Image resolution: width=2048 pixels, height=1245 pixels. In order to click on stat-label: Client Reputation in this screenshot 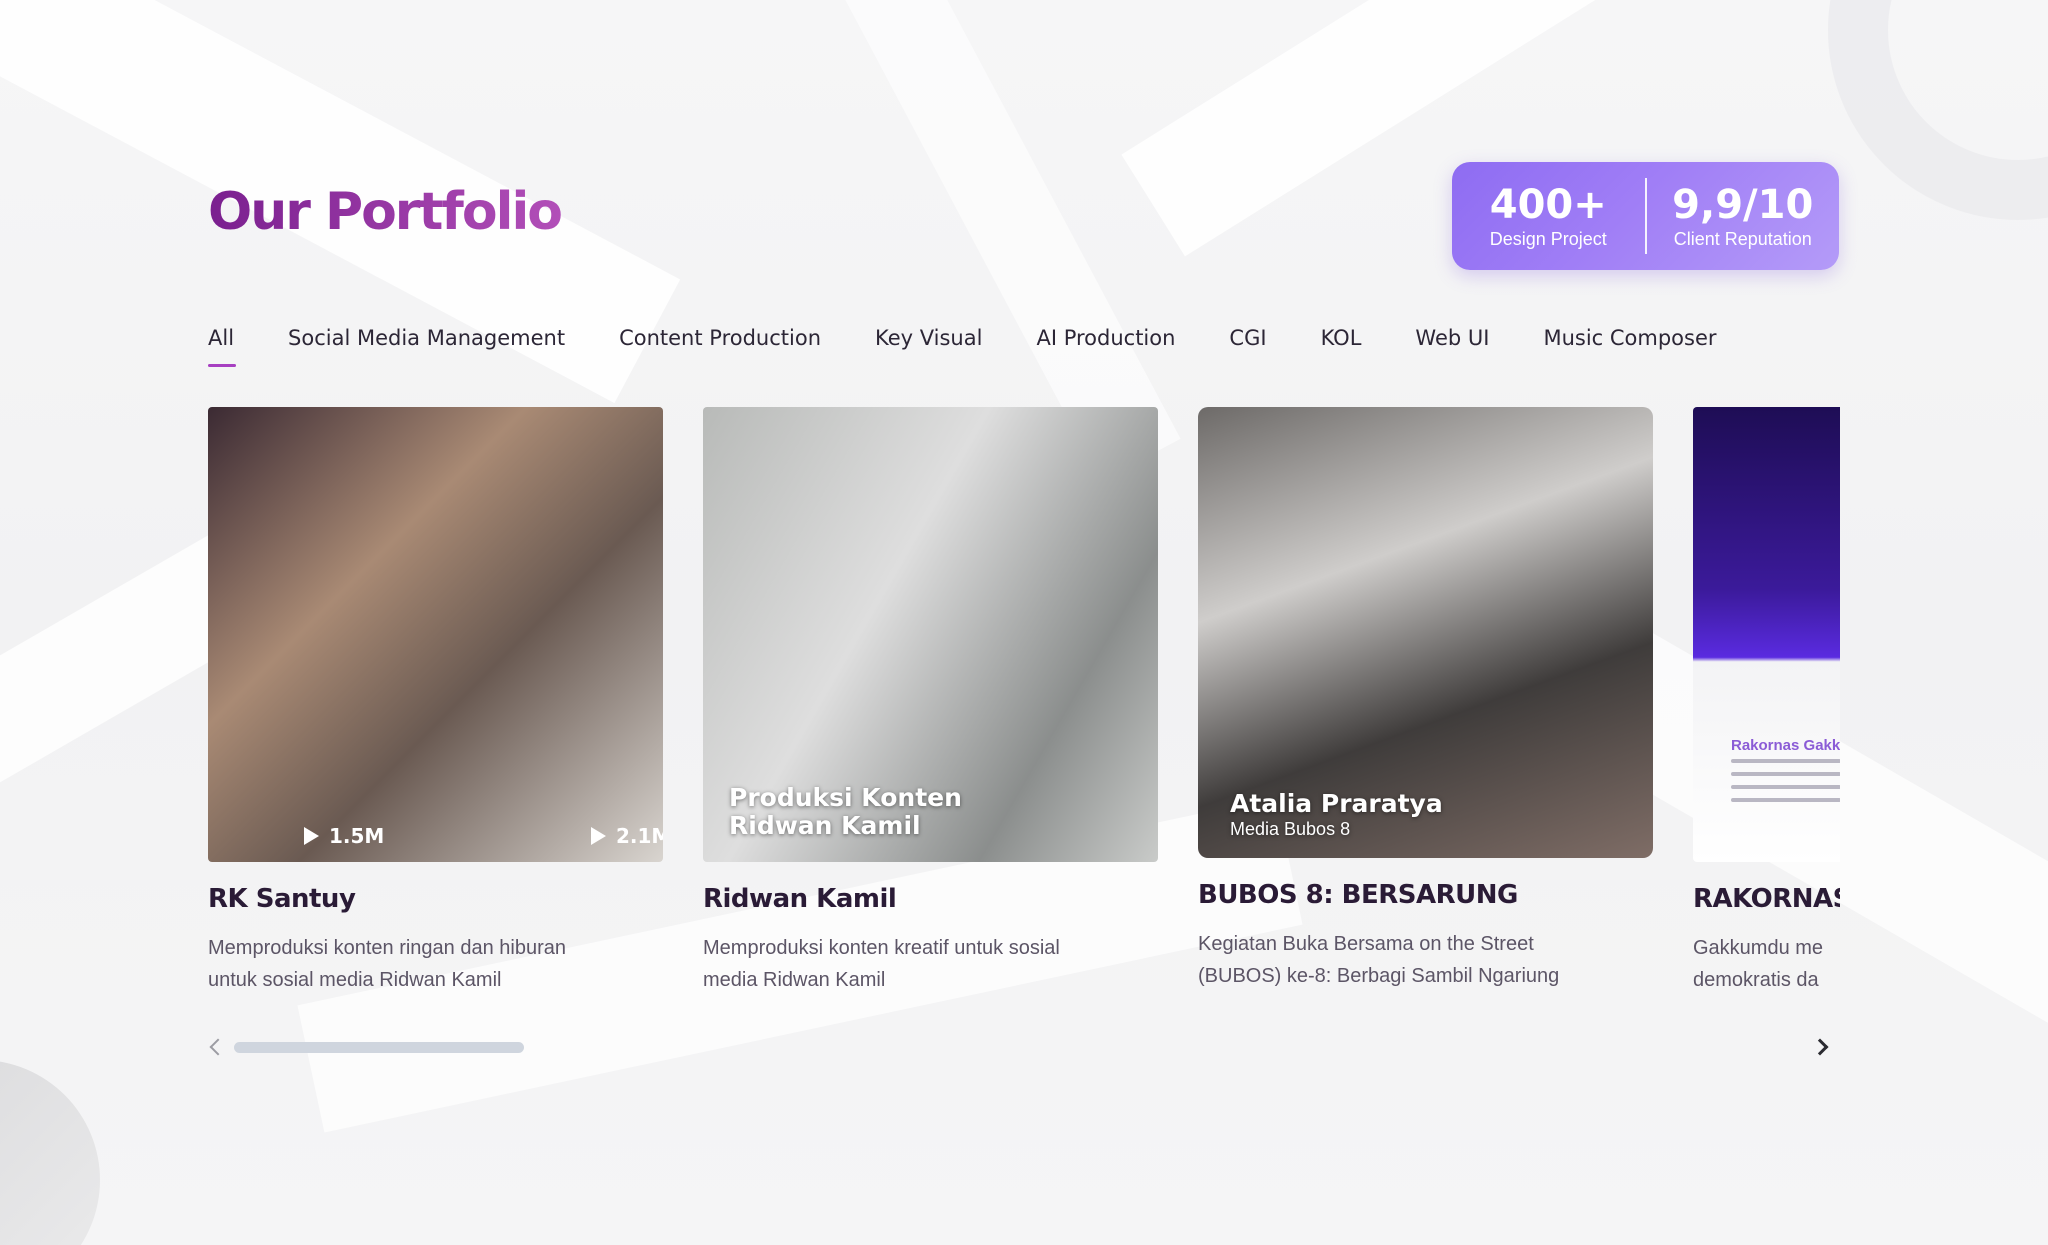, I will do `click(1742, 238)`.